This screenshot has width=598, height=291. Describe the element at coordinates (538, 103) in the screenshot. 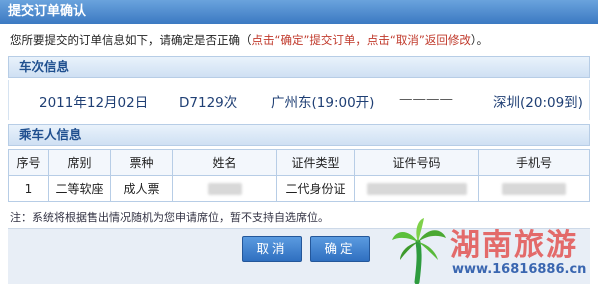

I see `arrival-station: 深圳(20:09到)` at that location.